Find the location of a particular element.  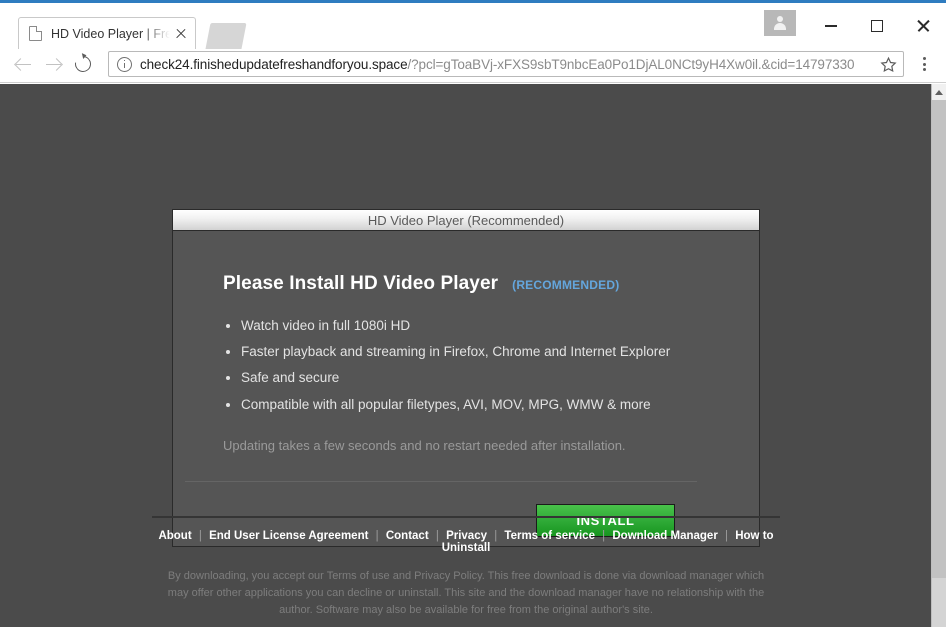

footer-link-eula: End User License Agreement is located at coordinates (288, 536).